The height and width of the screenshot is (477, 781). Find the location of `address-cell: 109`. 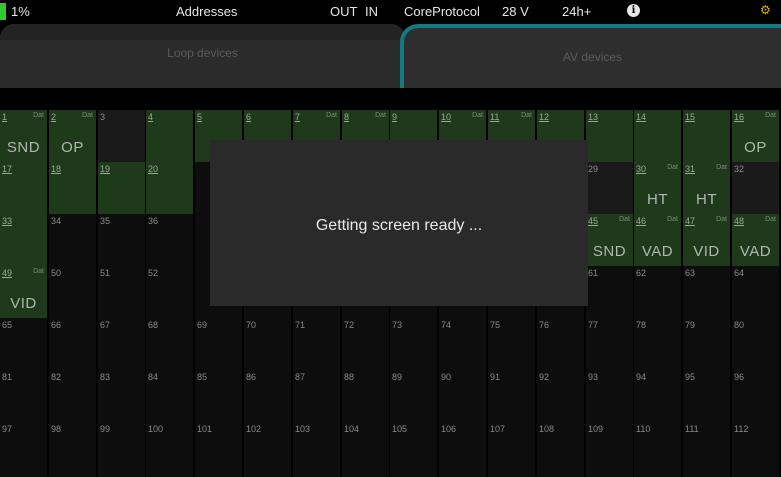

address-cell: 109 is located at coordinates (609, 449).